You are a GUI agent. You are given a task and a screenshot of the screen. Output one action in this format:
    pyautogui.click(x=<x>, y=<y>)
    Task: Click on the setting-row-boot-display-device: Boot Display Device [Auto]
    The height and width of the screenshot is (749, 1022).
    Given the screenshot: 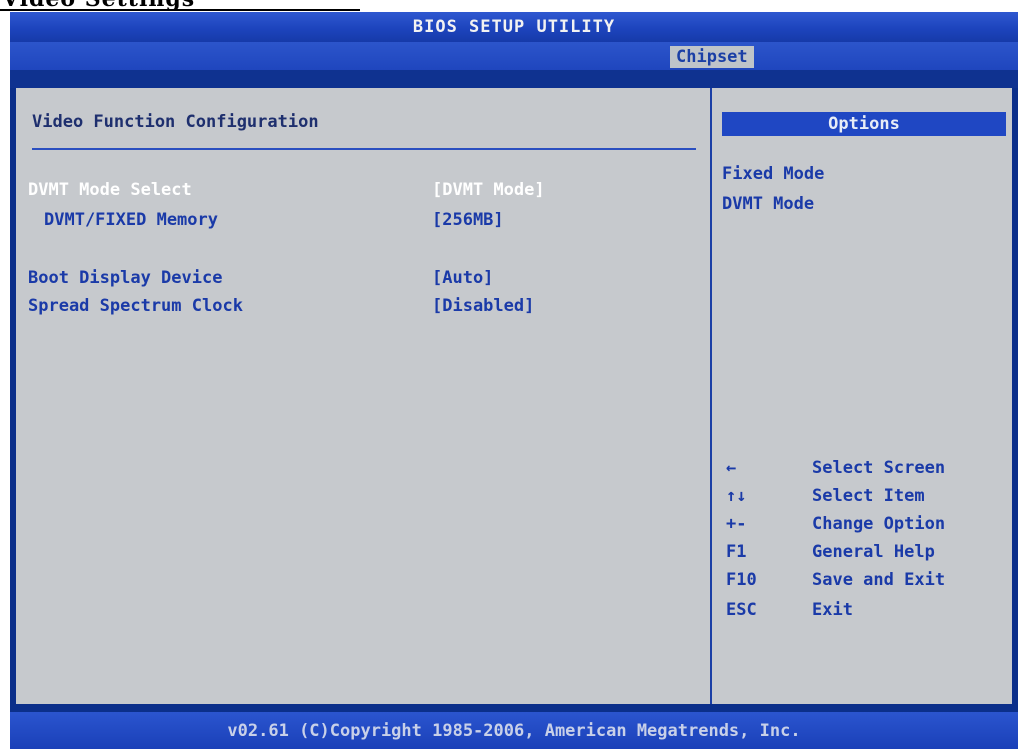 What is the action you would take?
    pyautogui.click(x=363, y=279)
    